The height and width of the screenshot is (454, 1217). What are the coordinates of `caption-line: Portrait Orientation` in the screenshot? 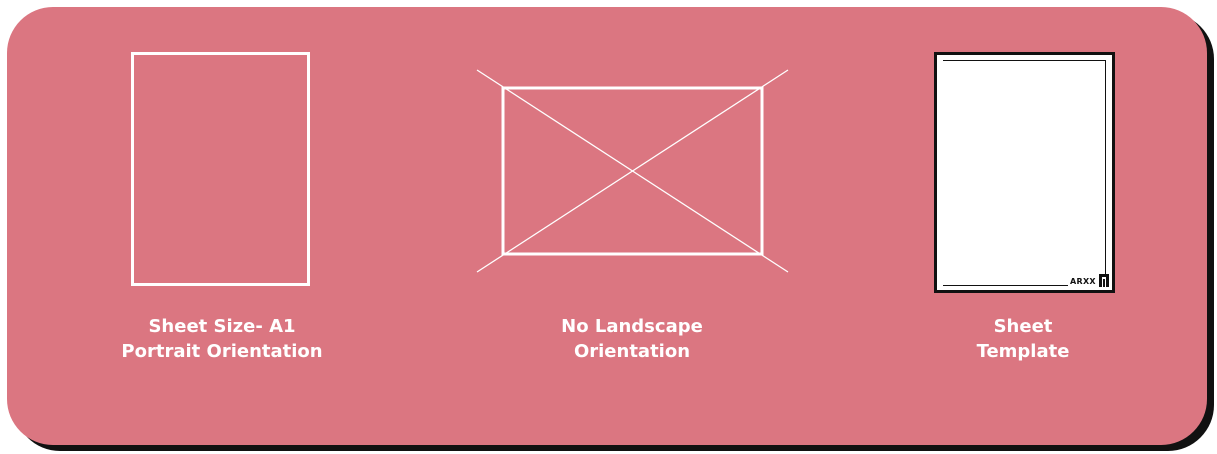 It's located at (222, 351).